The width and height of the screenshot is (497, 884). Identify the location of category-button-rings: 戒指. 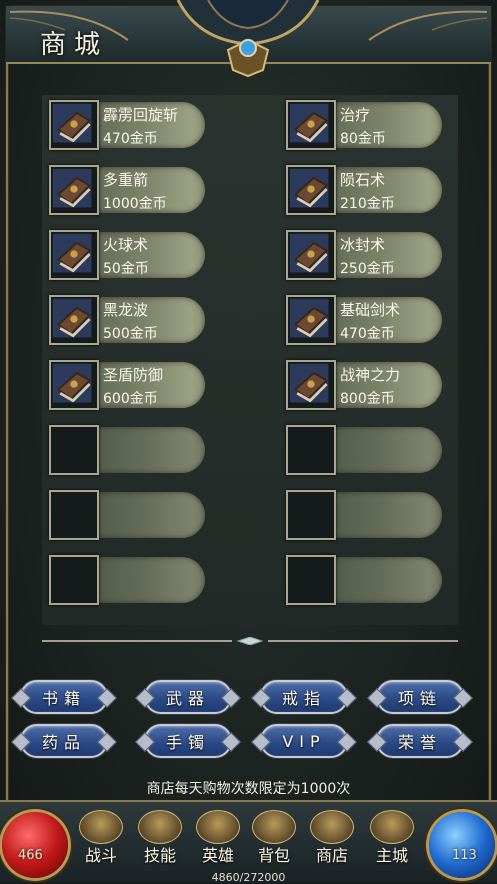
(304, 697).